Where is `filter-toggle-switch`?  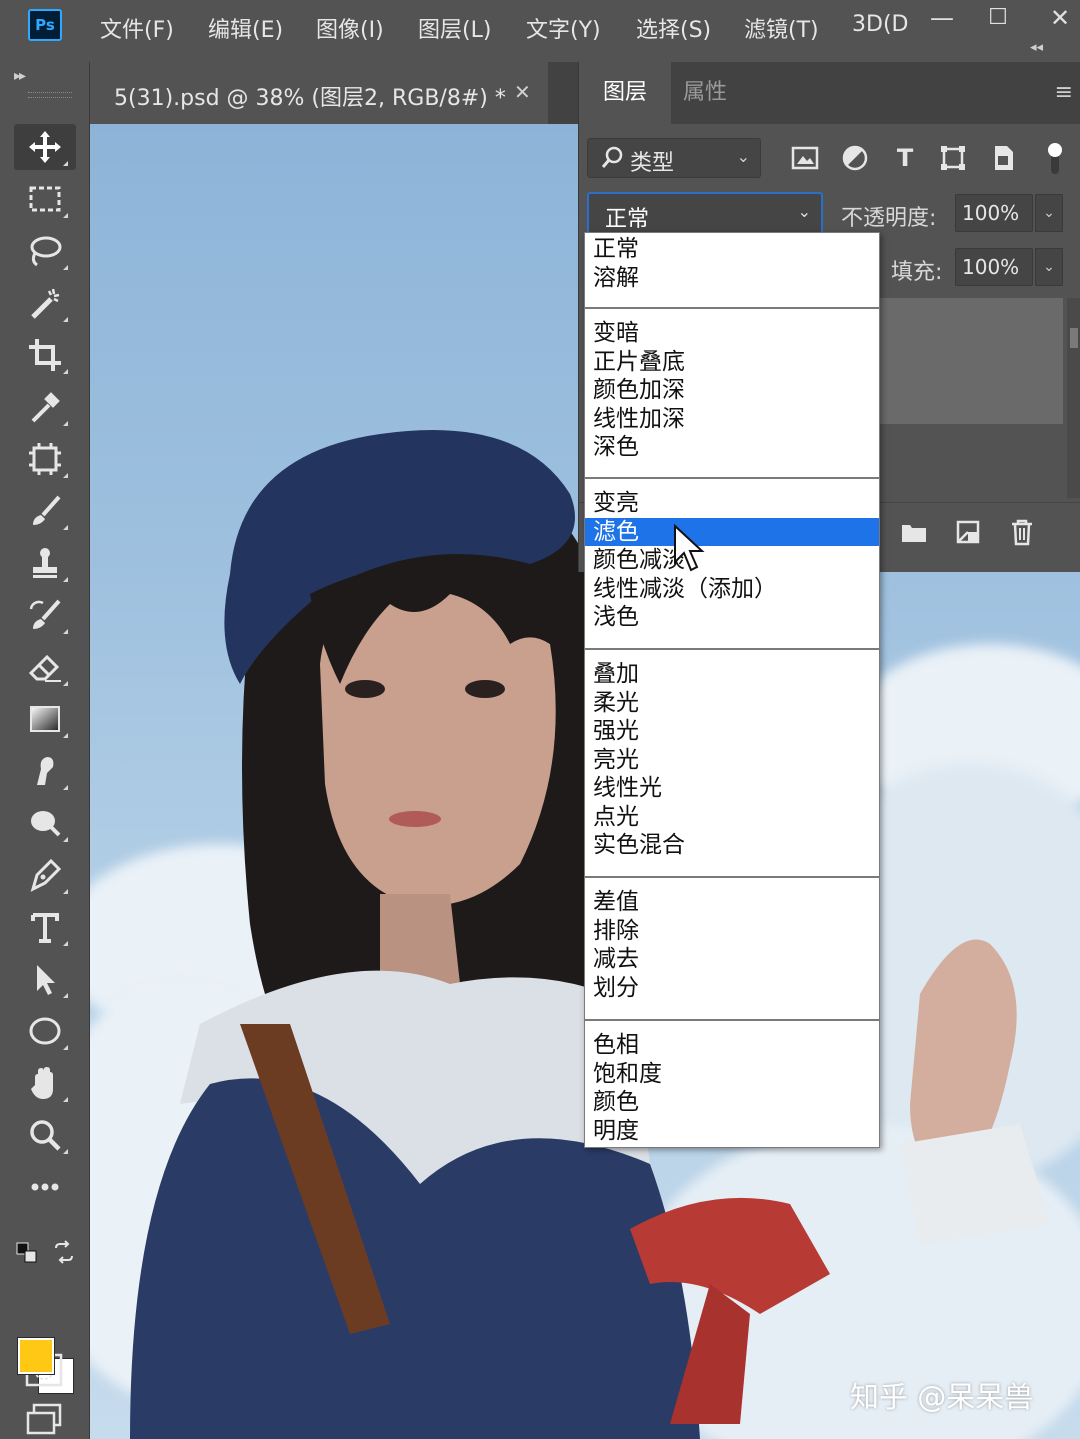 filter-toggle-switch is located at coordinates (1055, 158).